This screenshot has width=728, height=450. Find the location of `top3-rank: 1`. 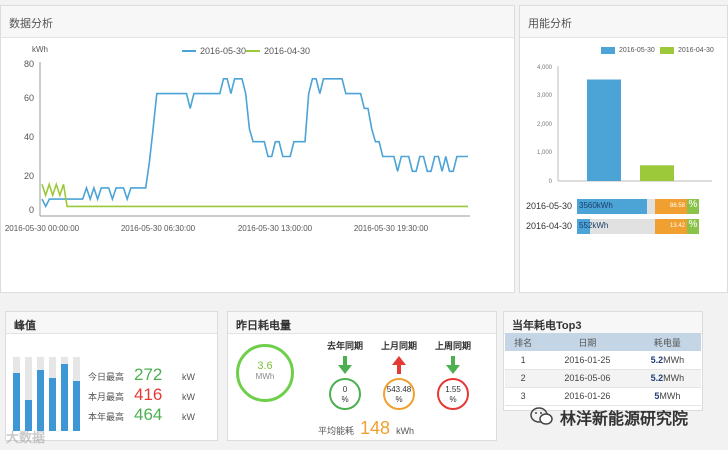

top3-rank: 1 is located at coordinates (523, 360).